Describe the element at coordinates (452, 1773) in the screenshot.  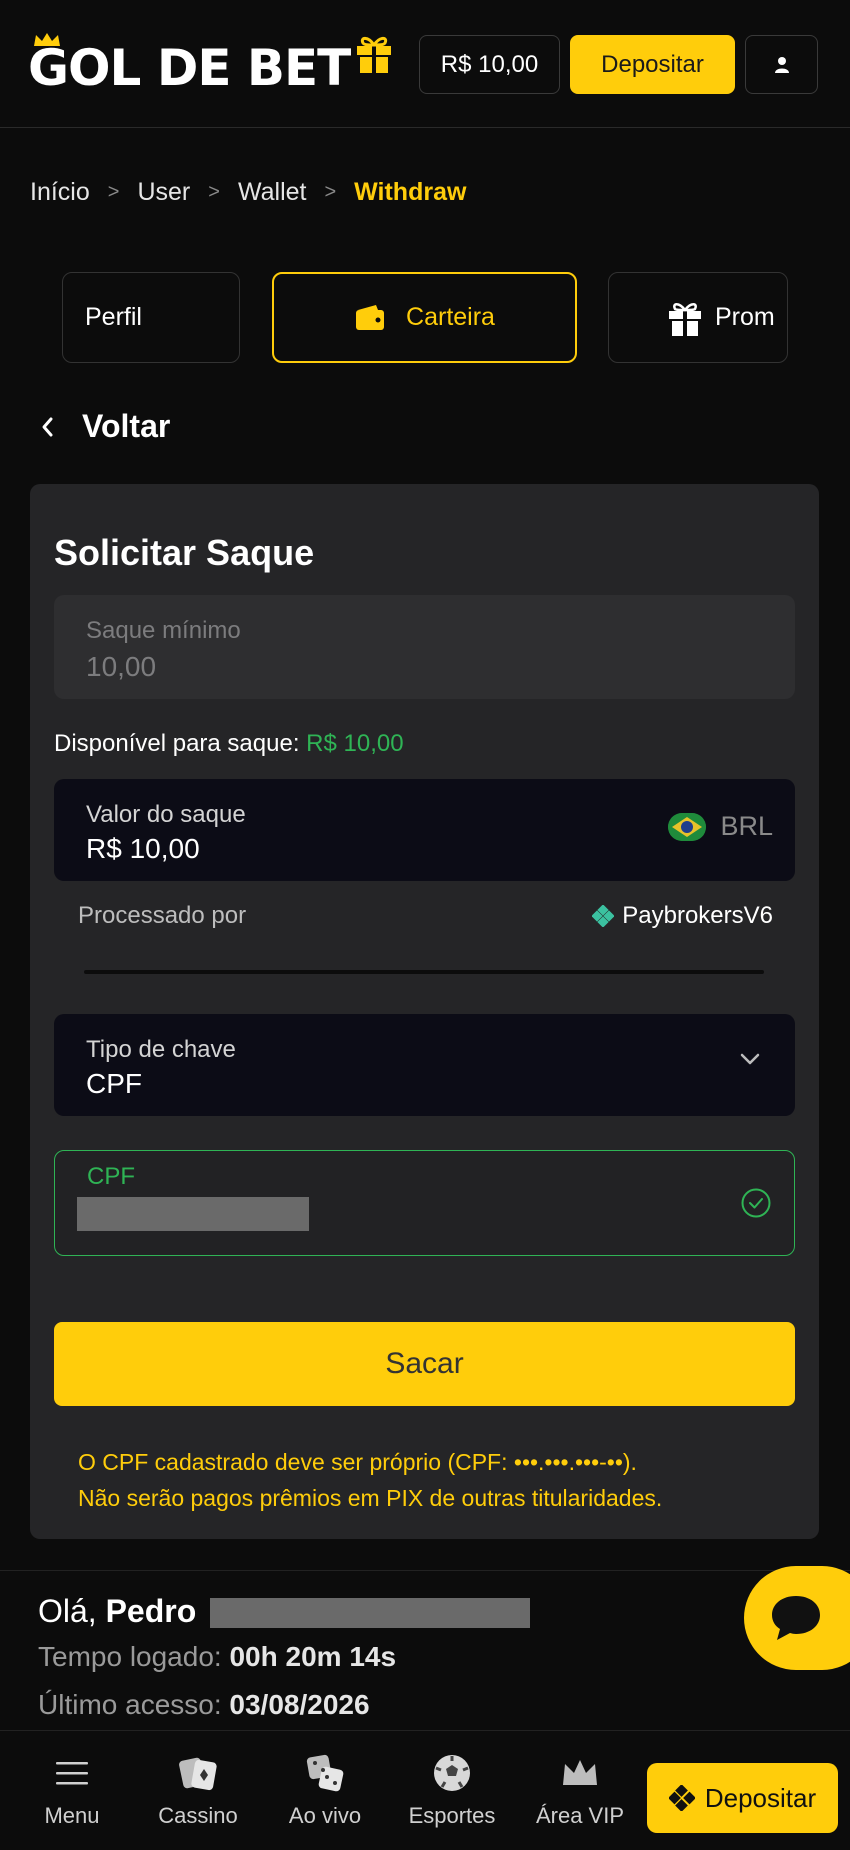
I see `soccer-ball-icon` at that location.